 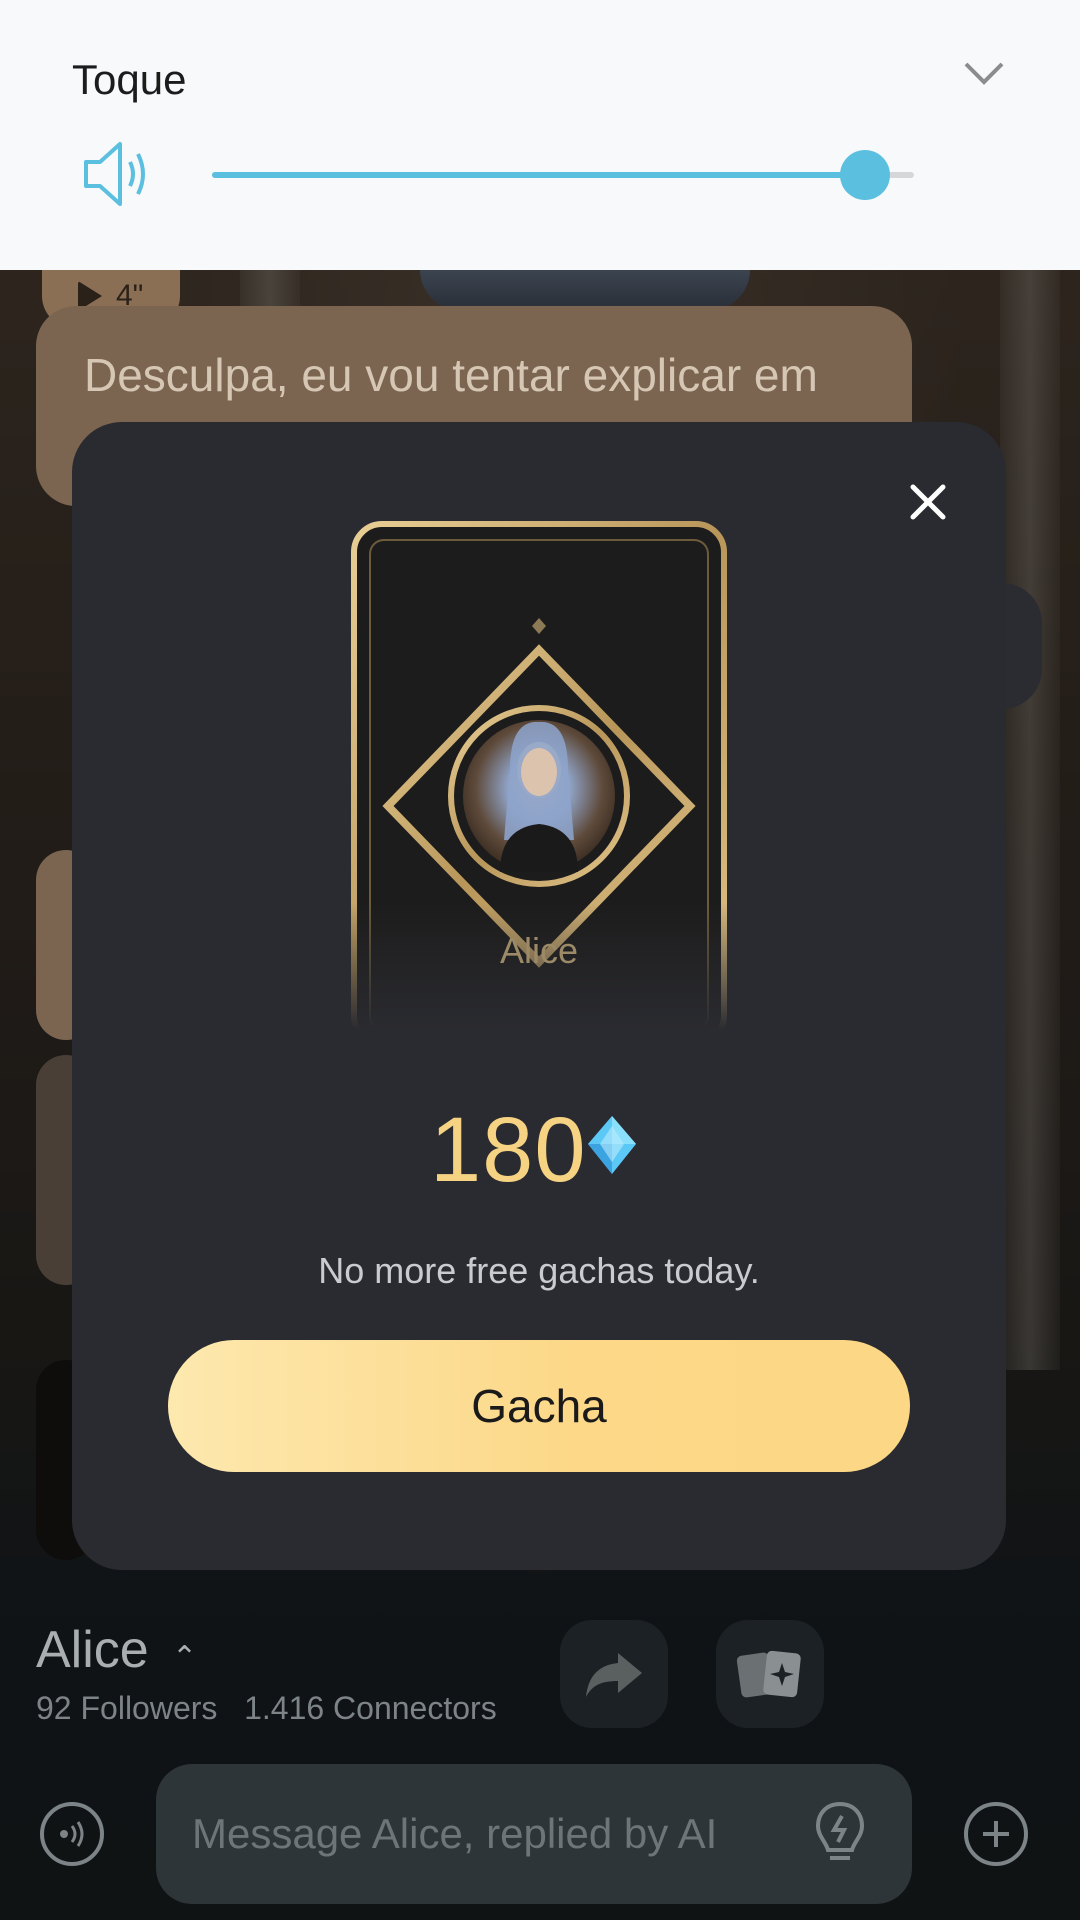 I want to click on volume-panel: Toque, so click(x=540, y=135).